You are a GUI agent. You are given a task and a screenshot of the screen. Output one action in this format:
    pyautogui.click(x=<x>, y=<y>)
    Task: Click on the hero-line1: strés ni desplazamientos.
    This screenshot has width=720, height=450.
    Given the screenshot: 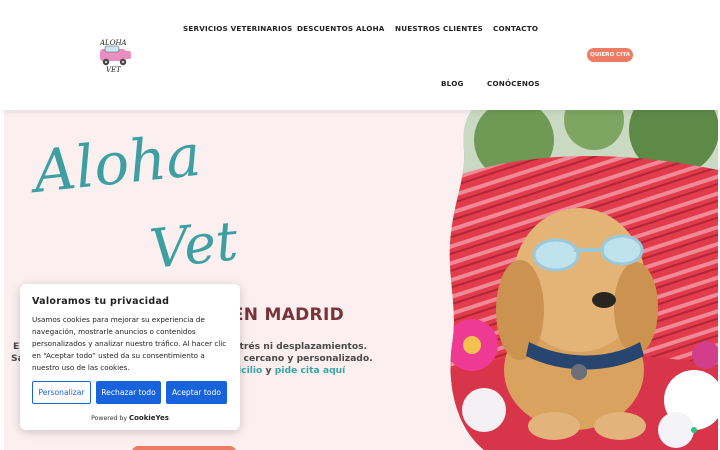 What is the action you would take?
    pyautogui.click(x=301, y=346)
    